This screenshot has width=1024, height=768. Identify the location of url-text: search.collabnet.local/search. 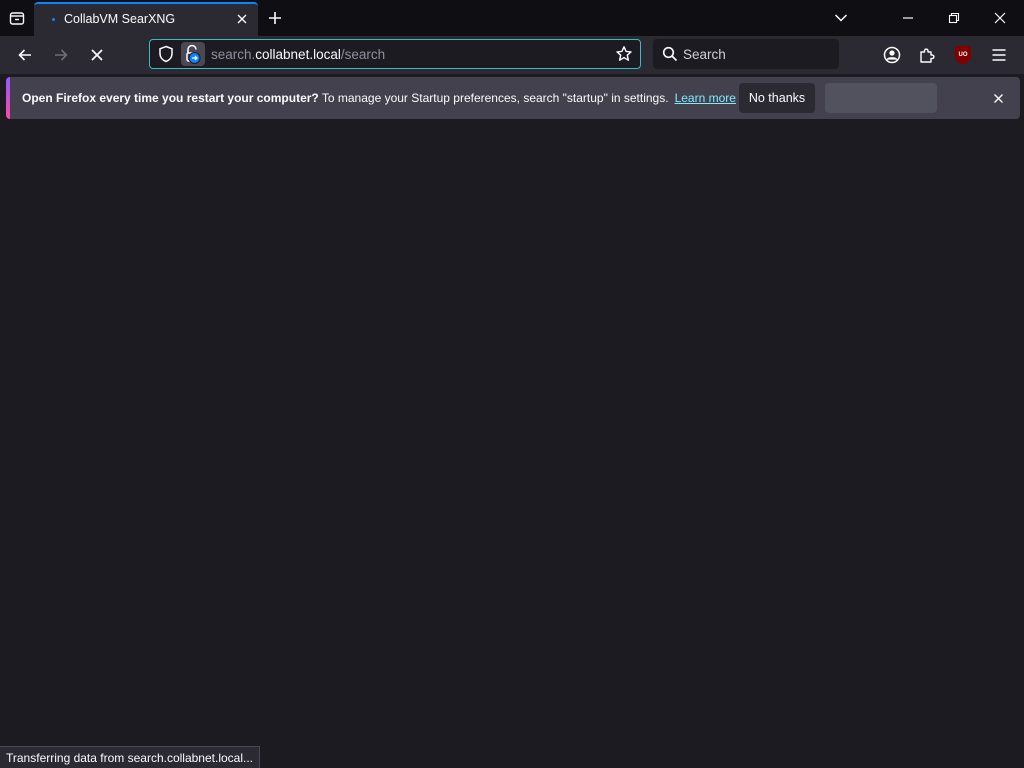
(298, 54).